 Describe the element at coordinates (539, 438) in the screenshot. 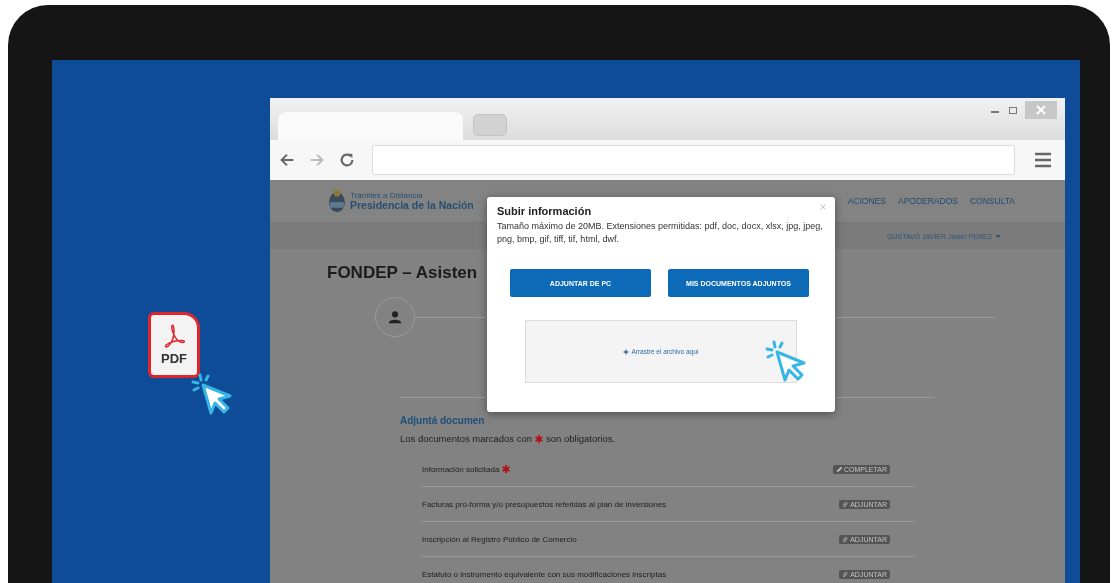

I see `required-asterisk-icon` at that location.